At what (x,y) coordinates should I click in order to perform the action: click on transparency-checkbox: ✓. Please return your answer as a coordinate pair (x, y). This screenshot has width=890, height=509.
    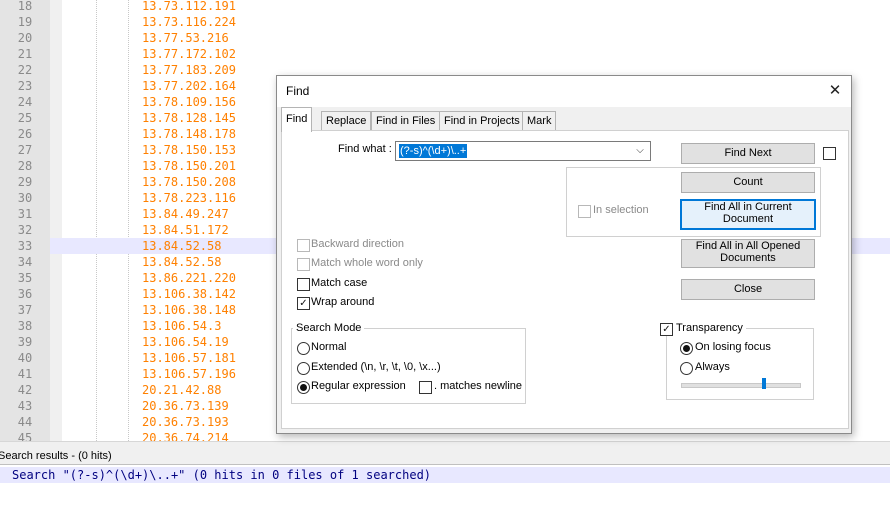
    Looking at the image, I should click on (666, 329).